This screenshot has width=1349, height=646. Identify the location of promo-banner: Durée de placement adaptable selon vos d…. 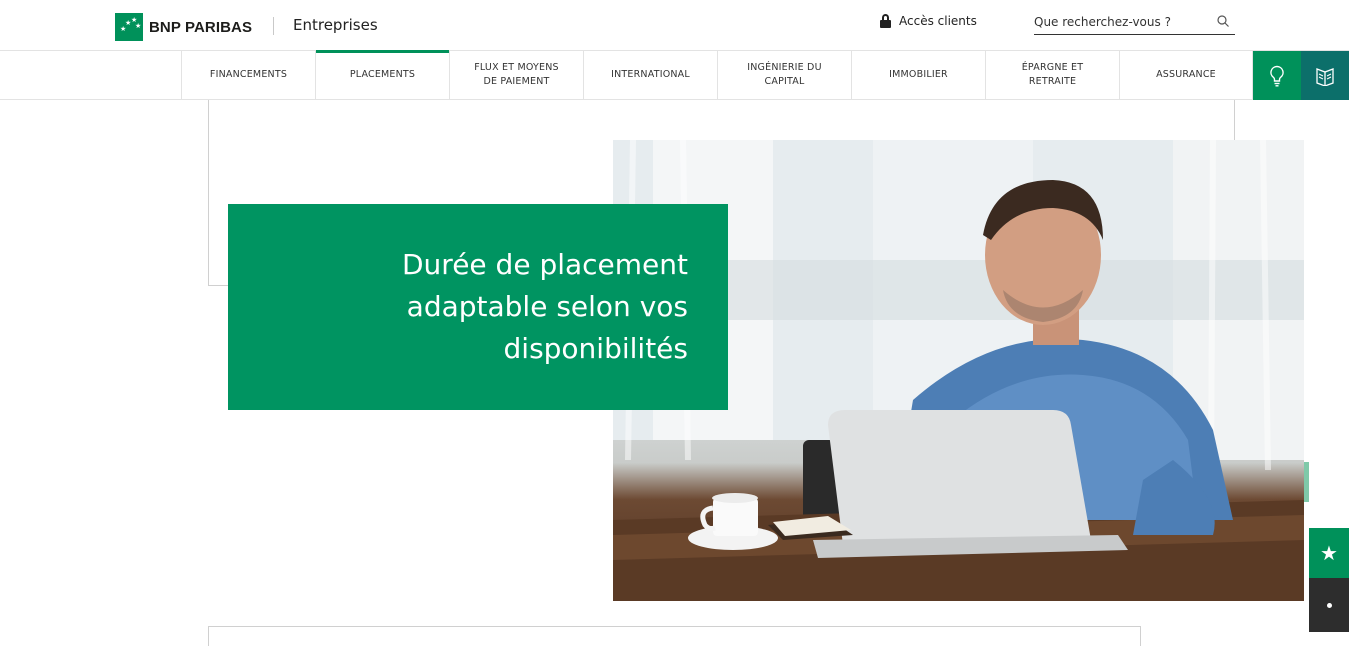
(478, 307).